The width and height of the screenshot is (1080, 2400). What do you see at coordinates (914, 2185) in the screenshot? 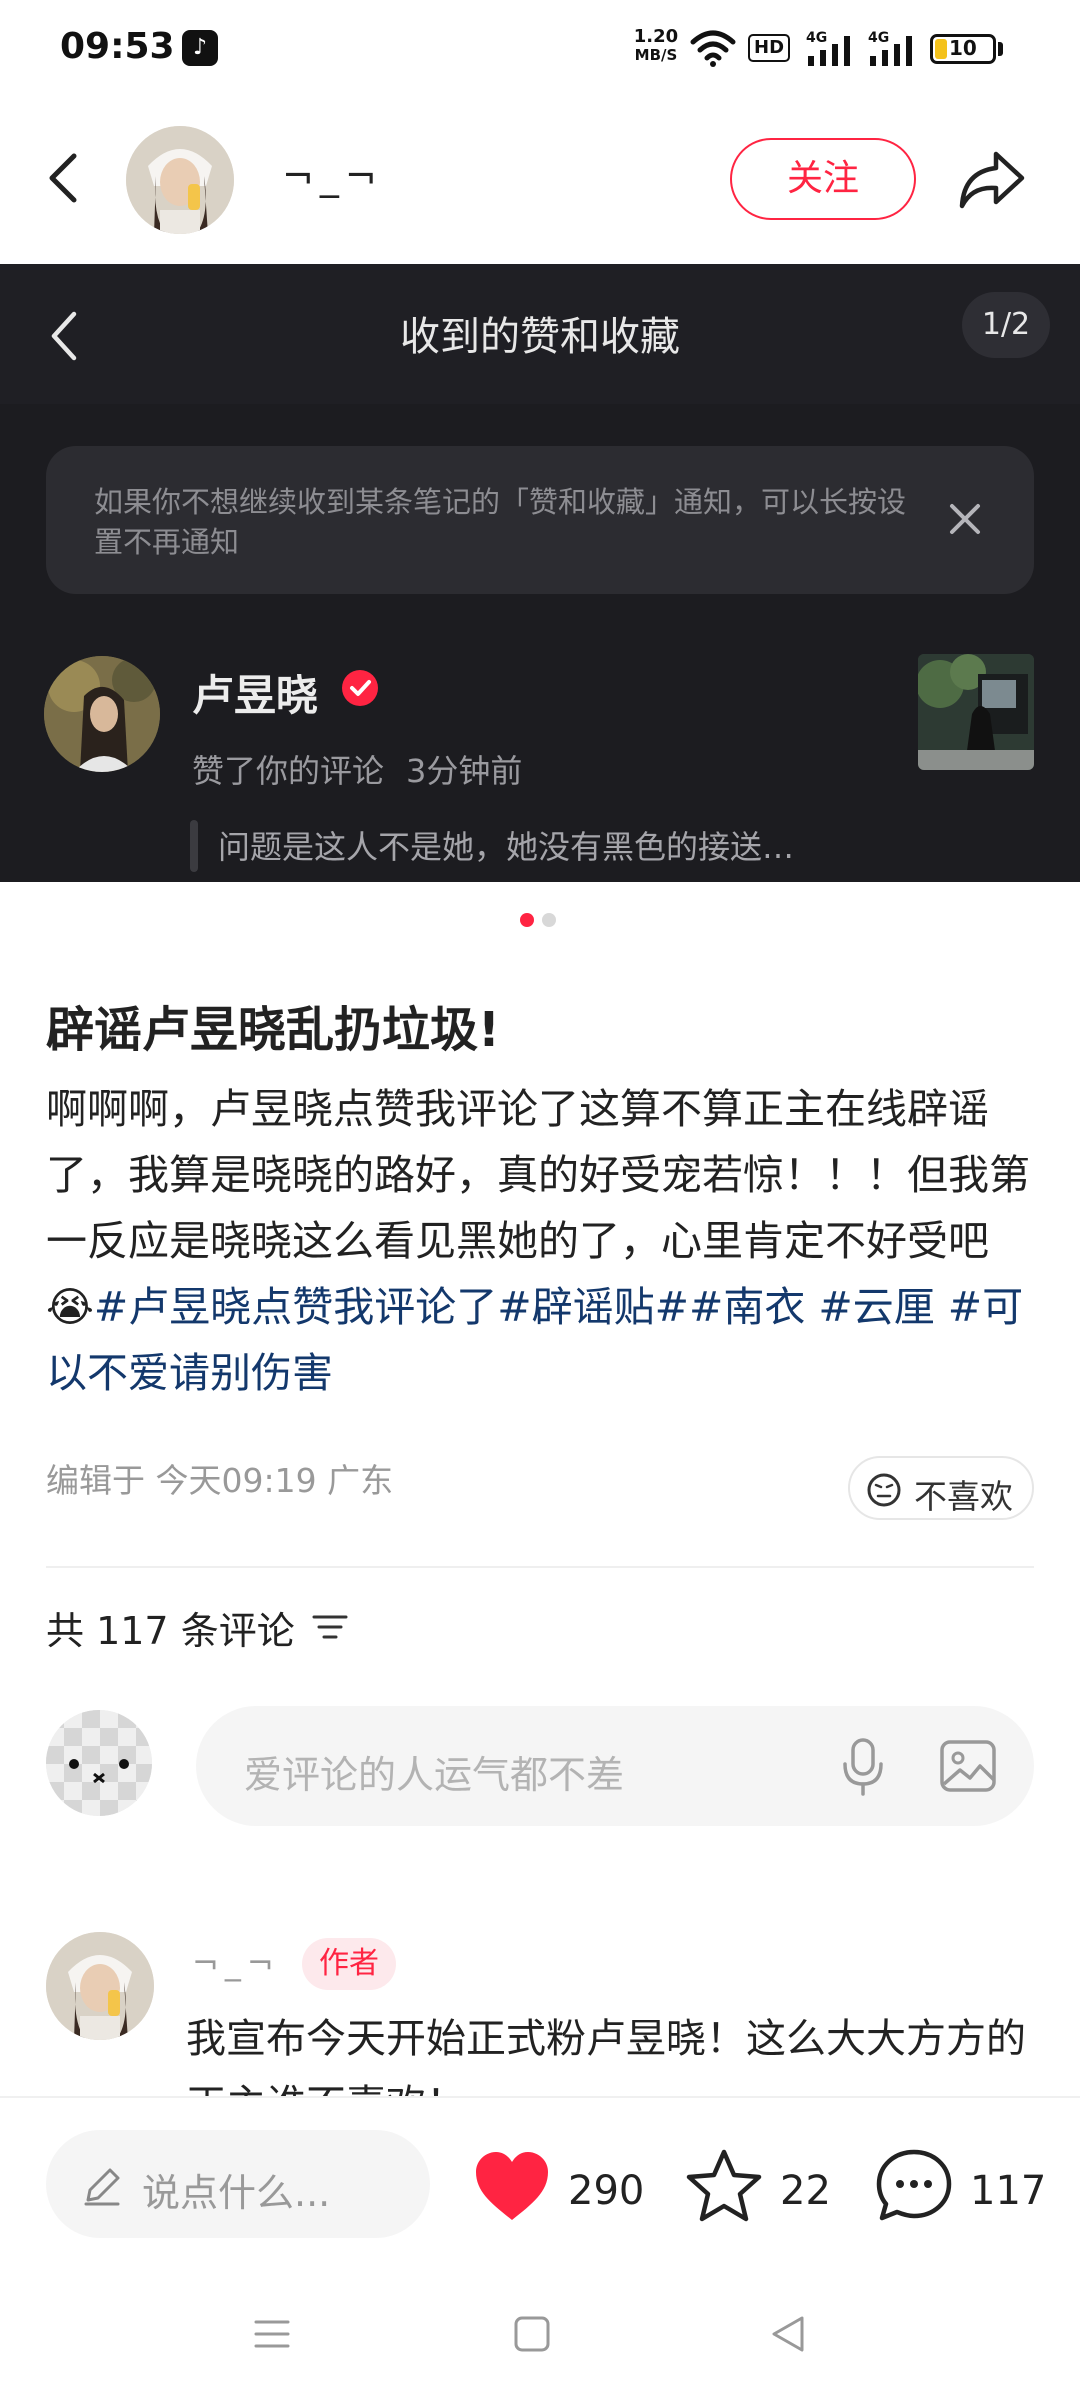
I see `comment-icon` at bounding box center [914, 2185].